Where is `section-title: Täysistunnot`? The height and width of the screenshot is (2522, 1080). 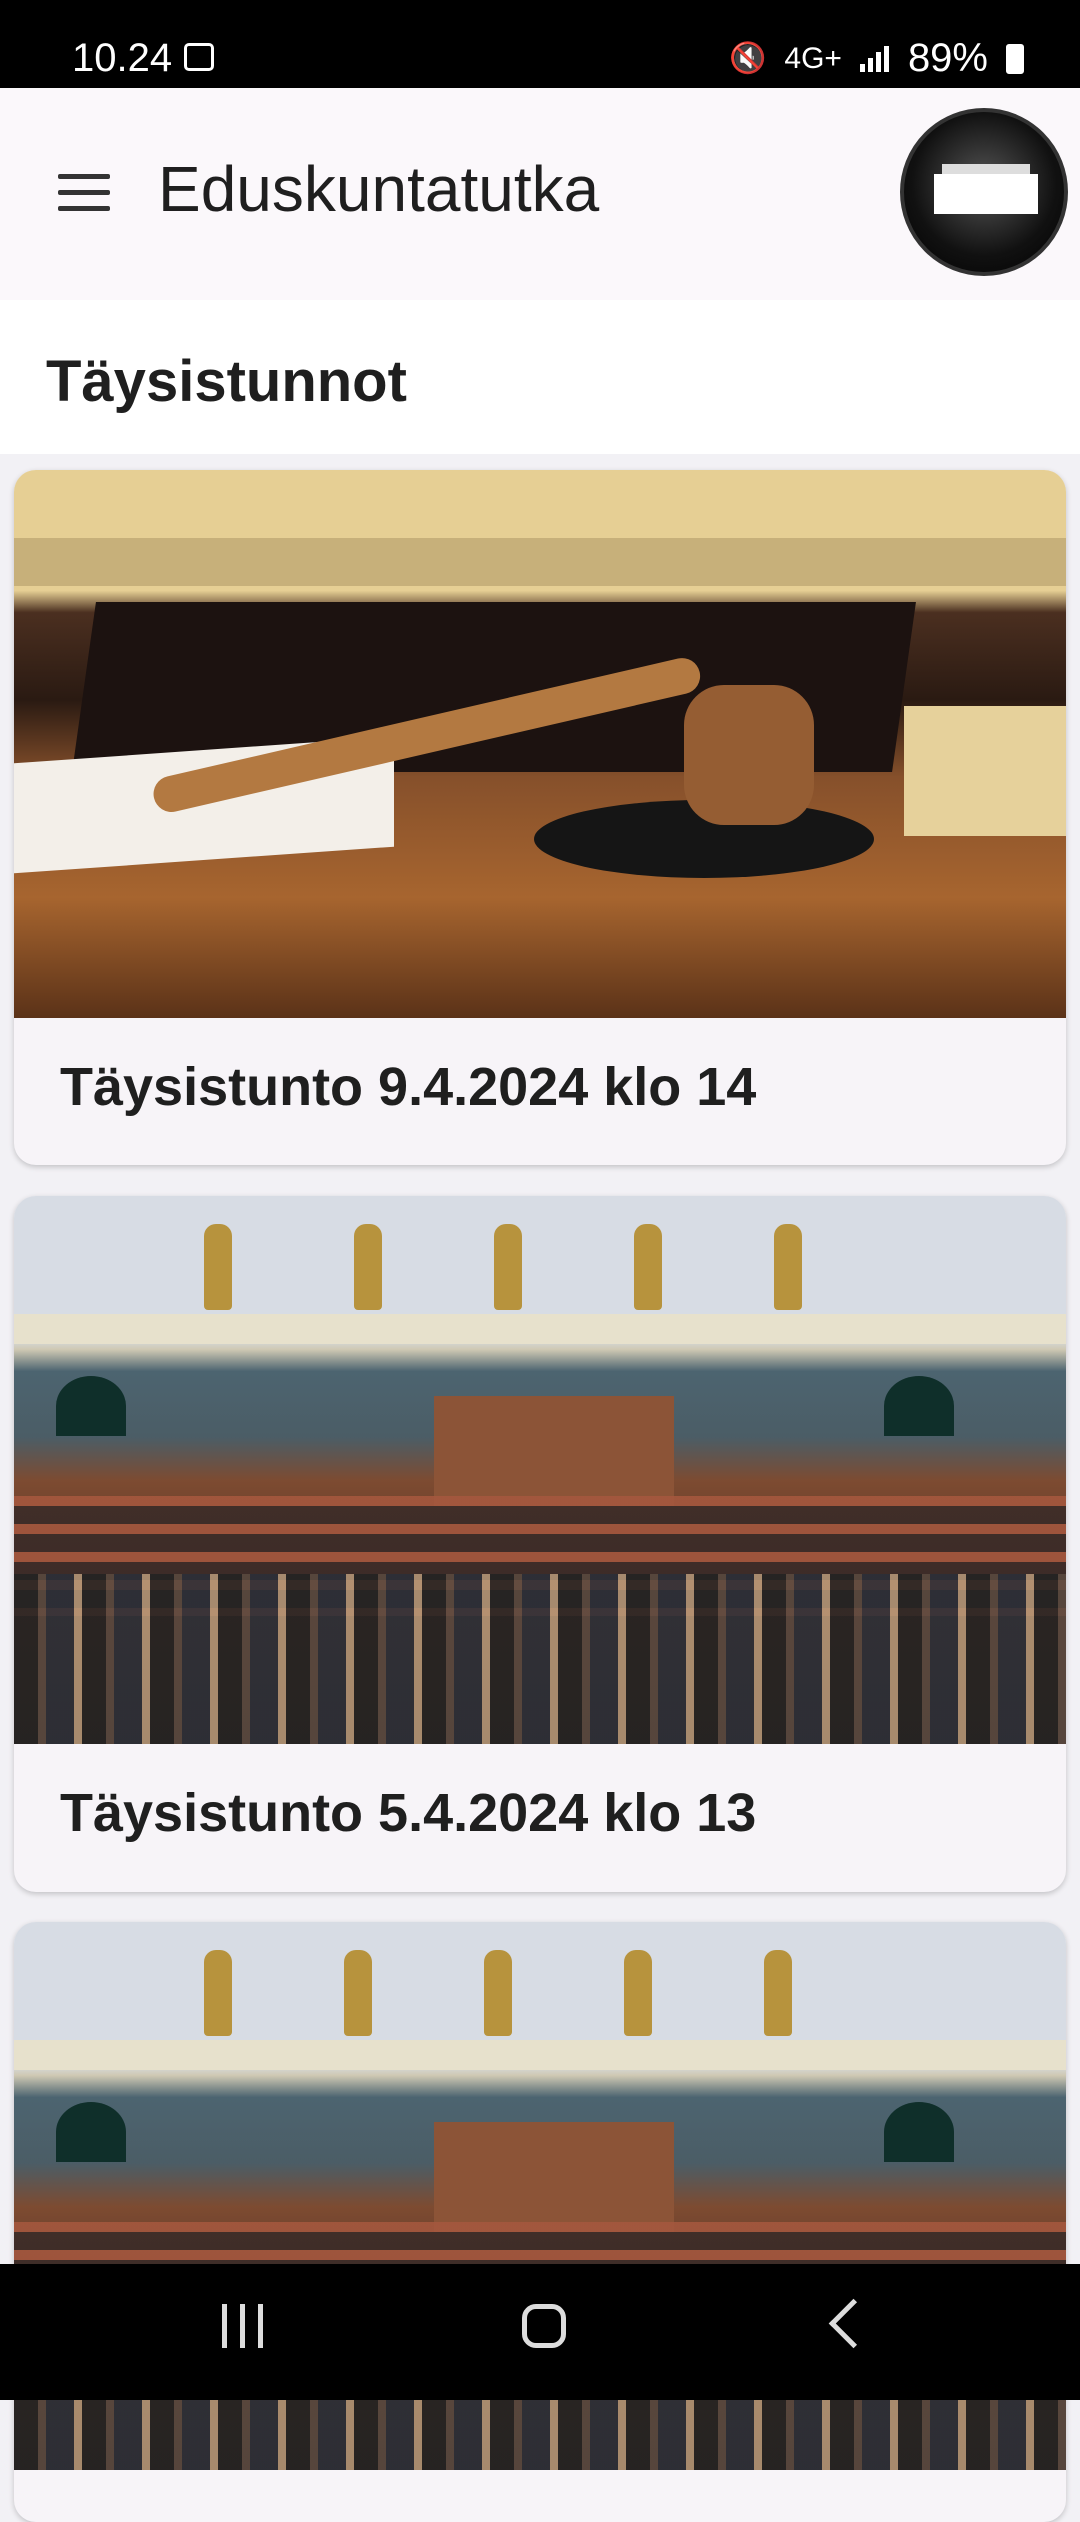 section-title: Täysistunnot is located at coordinates (226, 381).